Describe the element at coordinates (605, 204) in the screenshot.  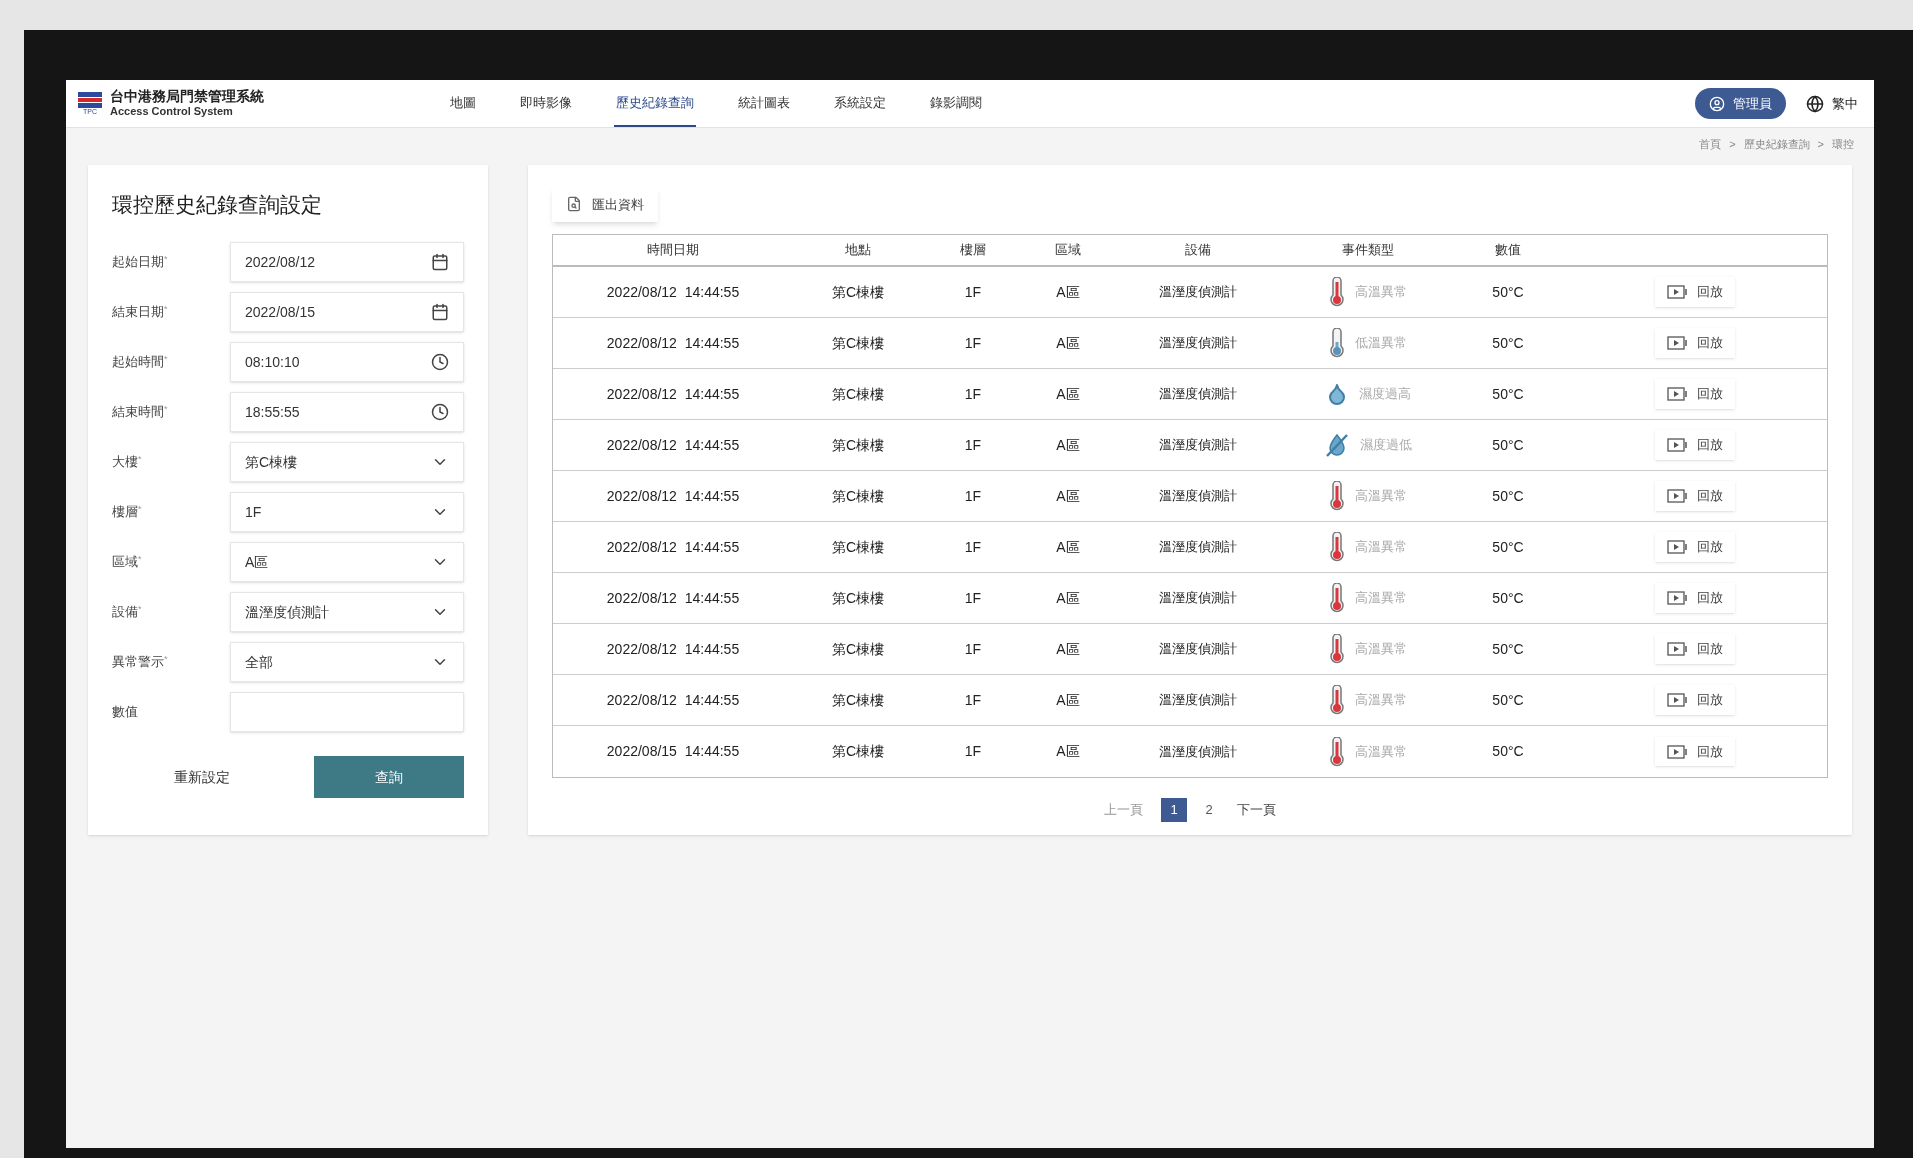
I see `export-button: 匯出資料` at that location.